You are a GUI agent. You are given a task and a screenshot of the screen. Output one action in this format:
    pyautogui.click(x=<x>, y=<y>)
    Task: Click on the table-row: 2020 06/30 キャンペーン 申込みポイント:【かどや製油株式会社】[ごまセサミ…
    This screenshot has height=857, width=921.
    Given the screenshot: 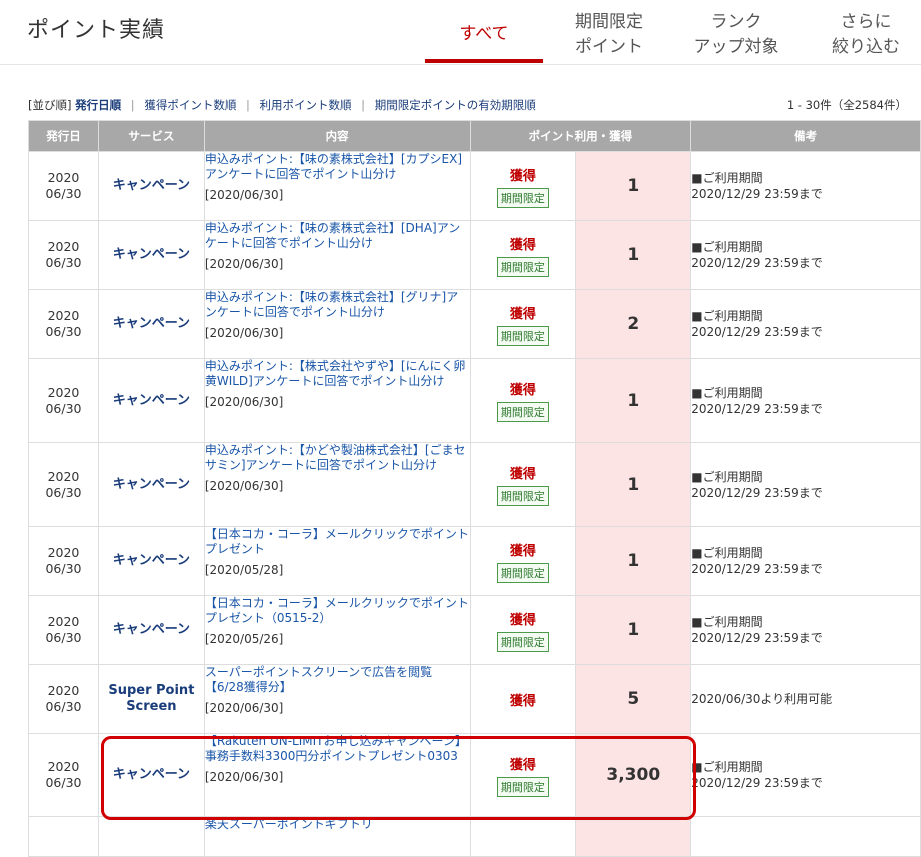 What is the action you would take?
    pyautogui.click(x=474, y=484)
    